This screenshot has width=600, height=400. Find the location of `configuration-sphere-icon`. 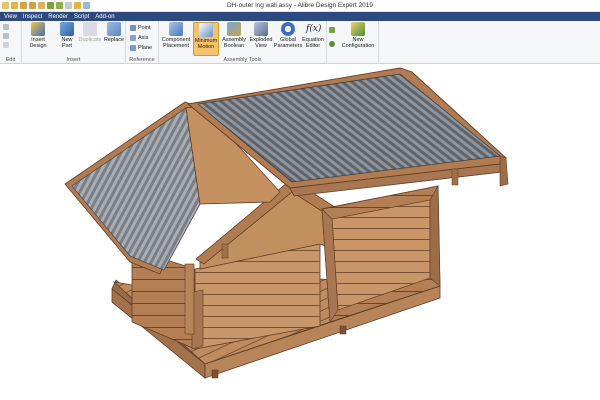

configuration-sphere-icon is located at coordinates (332, 44).